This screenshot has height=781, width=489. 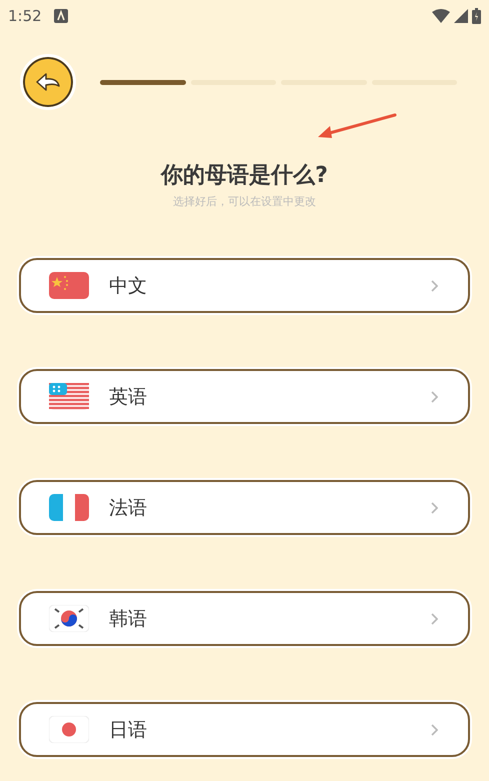 What do you see at coordinates (244, 729) in the screenshot?
I see `language-option: 日语` at bounding box center [244, 729].